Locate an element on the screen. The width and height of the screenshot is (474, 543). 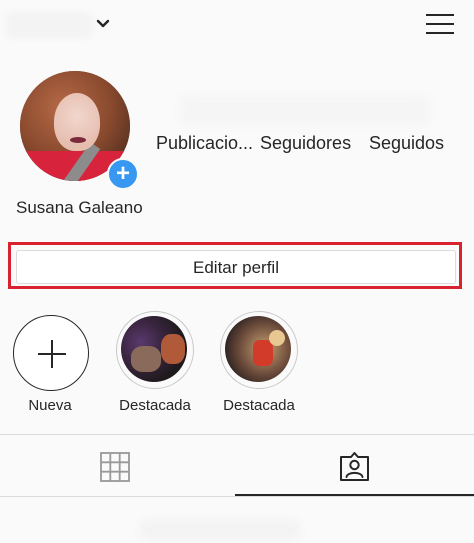
profile-name: Susana Galeano is located at coordinates (79, 207).